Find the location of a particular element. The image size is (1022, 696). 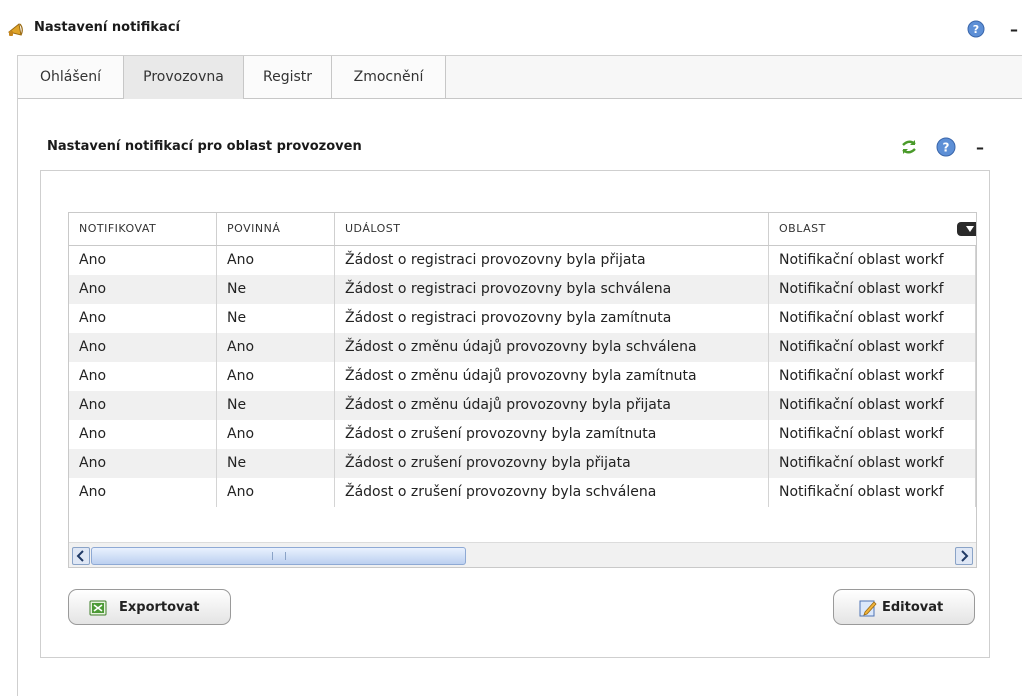

page-title: Nastavení notifikací is located at coordinates (107, 27).